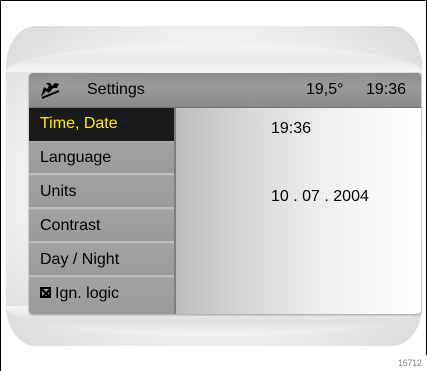 The width and height of the screenshot is (427, 371). What do you see at coordinates (213, 0) in the screenshot?
I see `frame-top-line` at bounding box center [213, 0].